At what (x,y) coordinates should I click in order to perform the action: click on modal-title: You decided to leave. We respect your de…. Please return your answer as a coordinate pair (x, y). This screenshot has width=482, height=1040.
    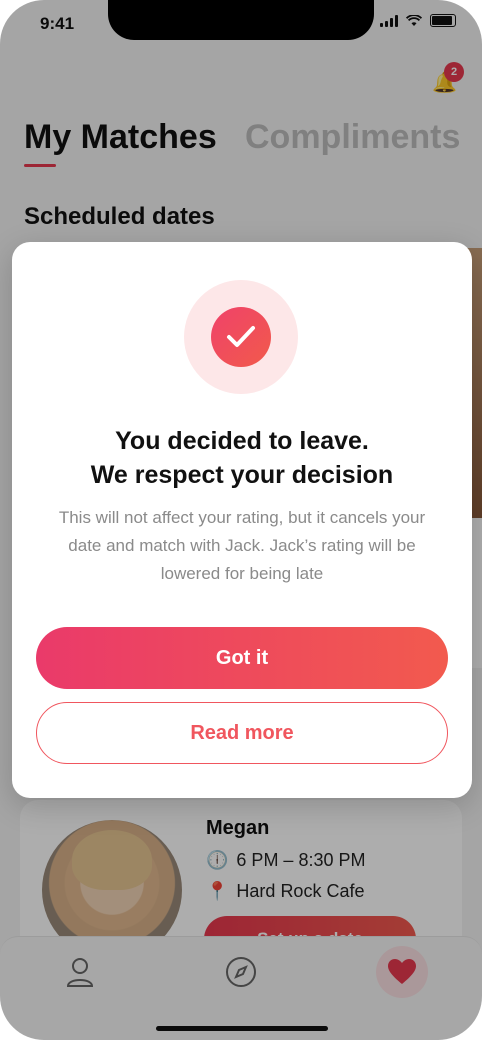
    Looking at the image, I should click on (242, 458).